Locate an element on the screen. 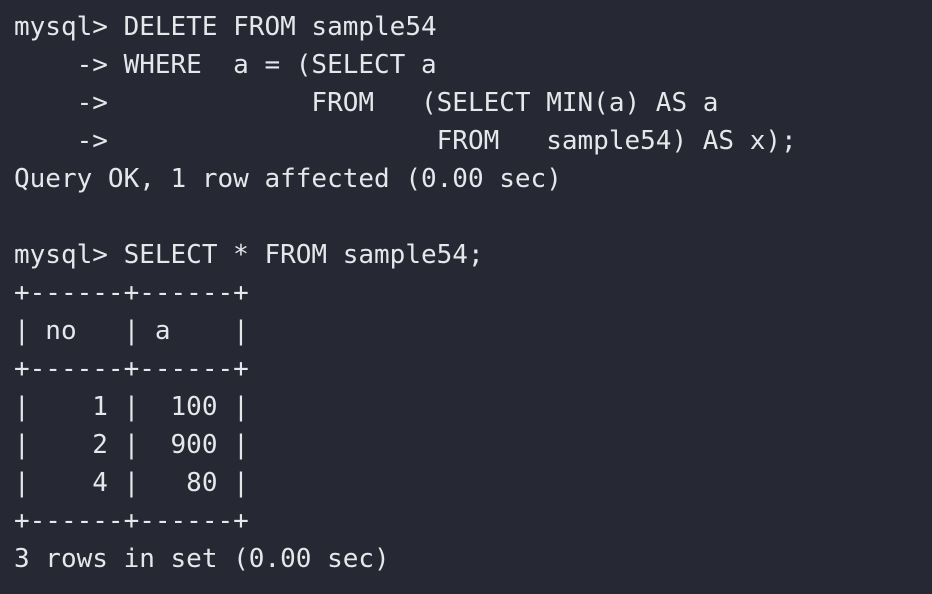 This screenshot has width=932, height=594. where-clause-line: -> WHERE a = (SELECT a is located at coordinates (225, 65).